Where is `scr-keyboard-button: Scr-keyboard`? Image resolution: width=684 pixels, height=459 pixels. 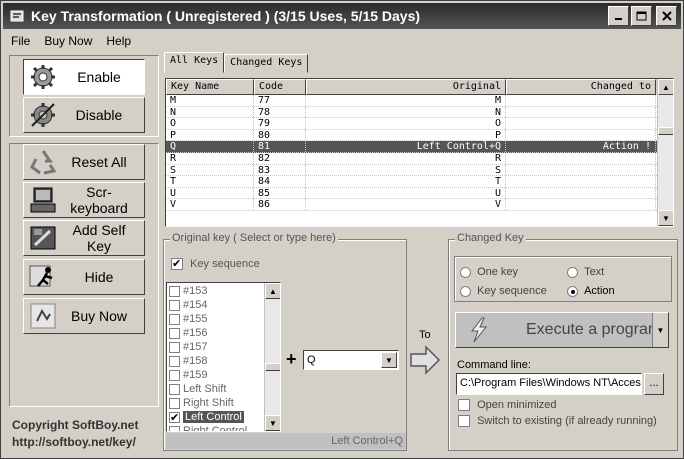
scr-keyboard-button: Scr-keyboard is located at coordinates (84, 200).